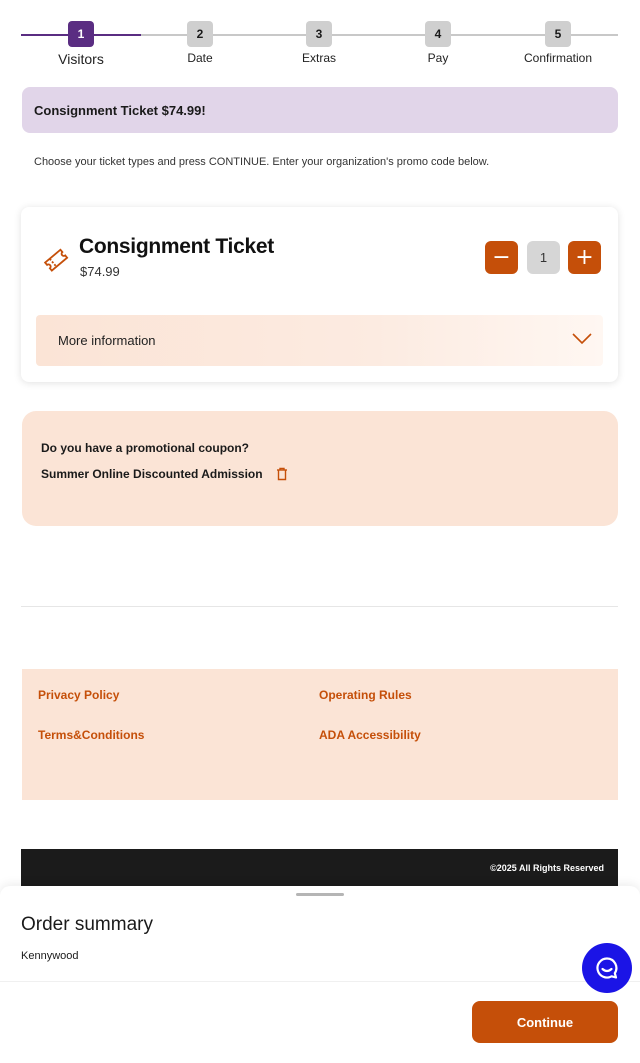 The image size is (640, 1063). I want to click on decrease-quantity-button: −, so click(501, 257).